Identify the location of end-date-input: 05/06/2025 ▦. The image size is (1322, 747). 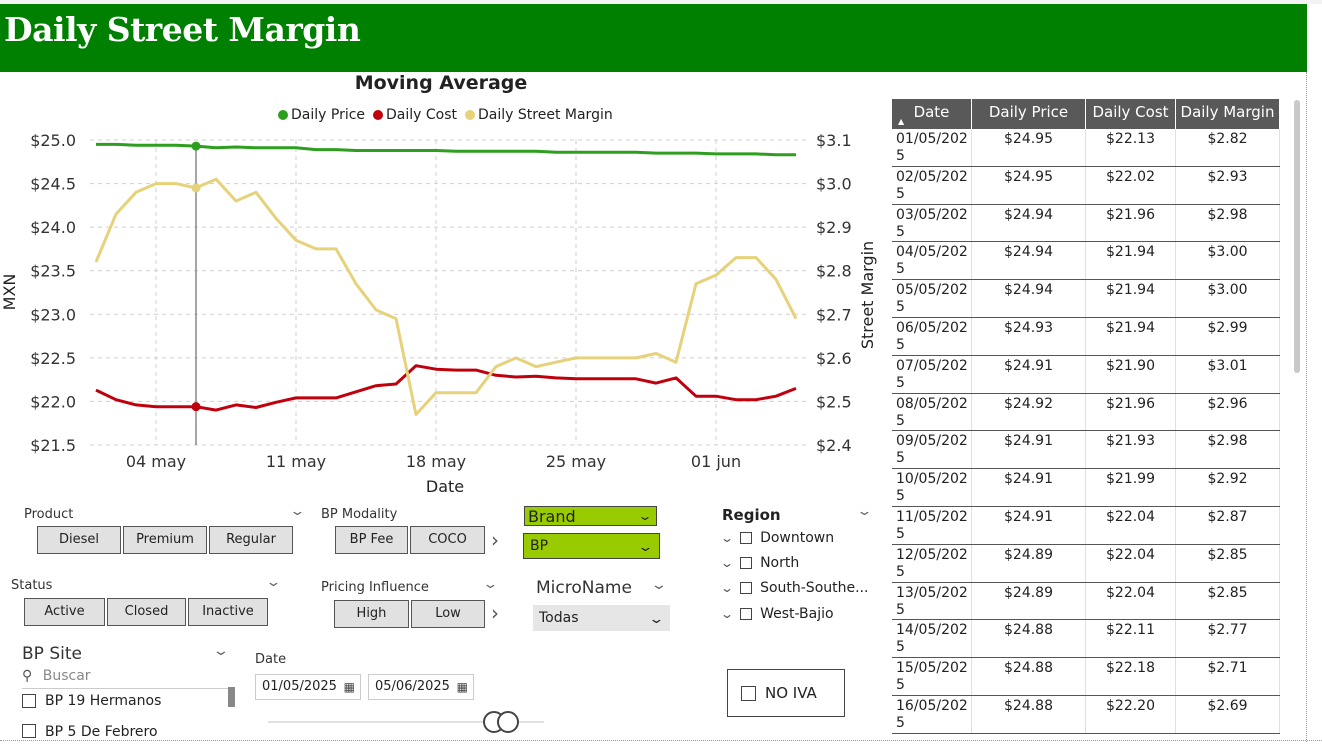
(421, 687).